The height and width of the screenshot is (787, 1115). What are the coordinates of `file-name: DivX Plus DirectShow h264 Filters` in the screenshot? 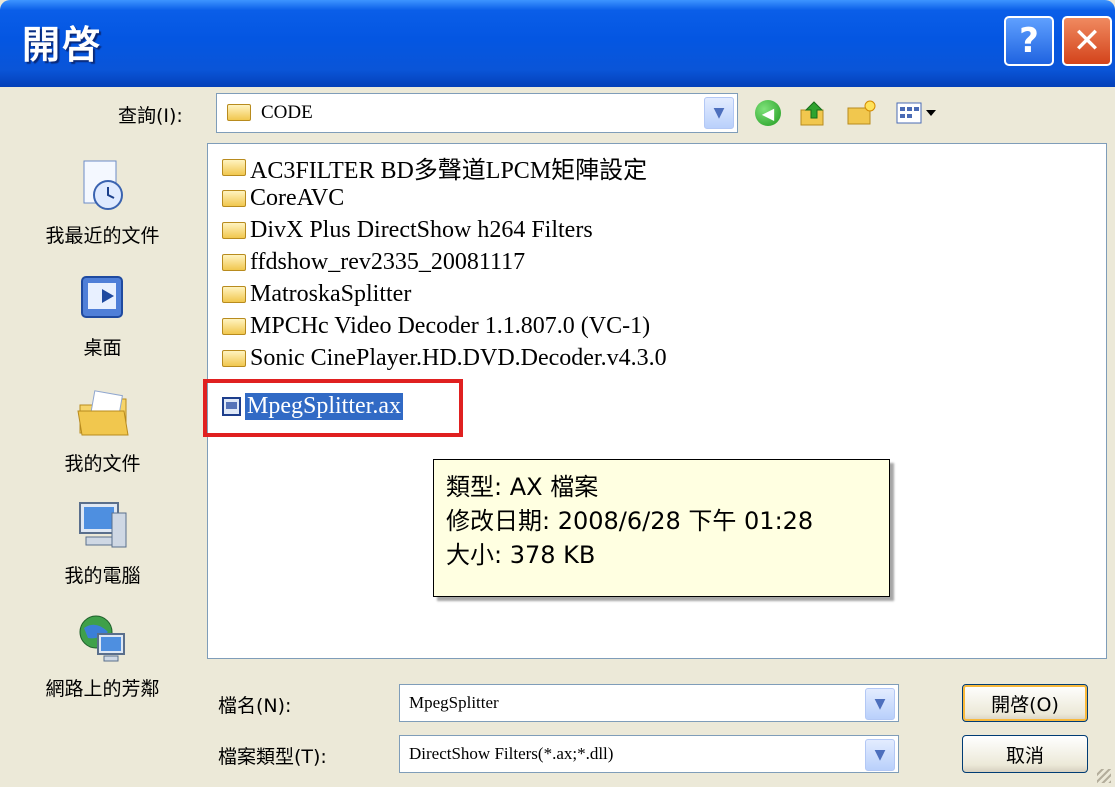 It's located at (421, 229).